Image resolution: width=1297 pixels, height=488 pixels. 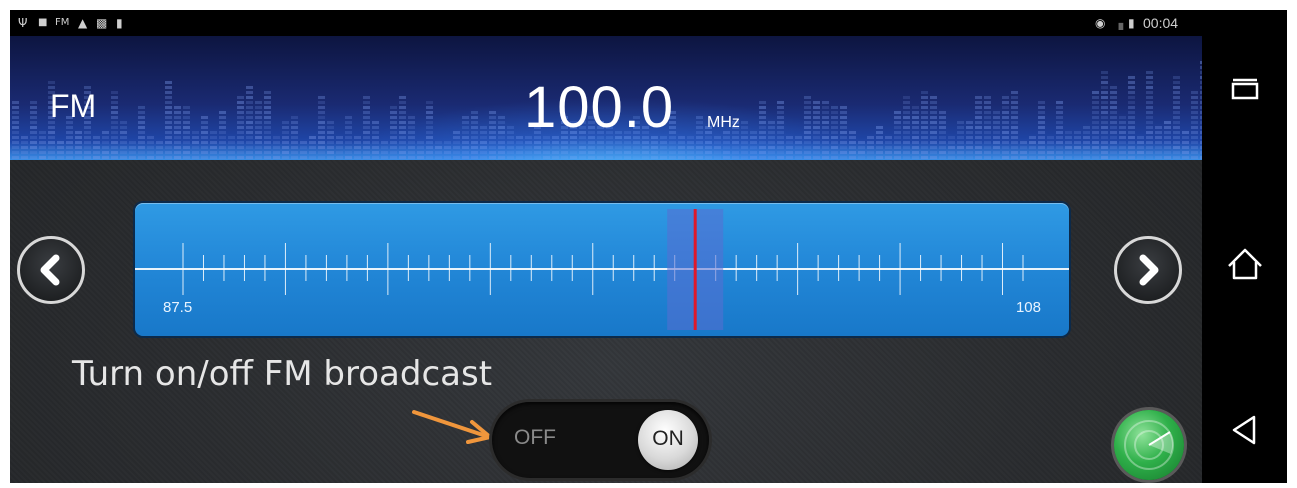 I want to click on home-icon, so click(x=1245, y=264).